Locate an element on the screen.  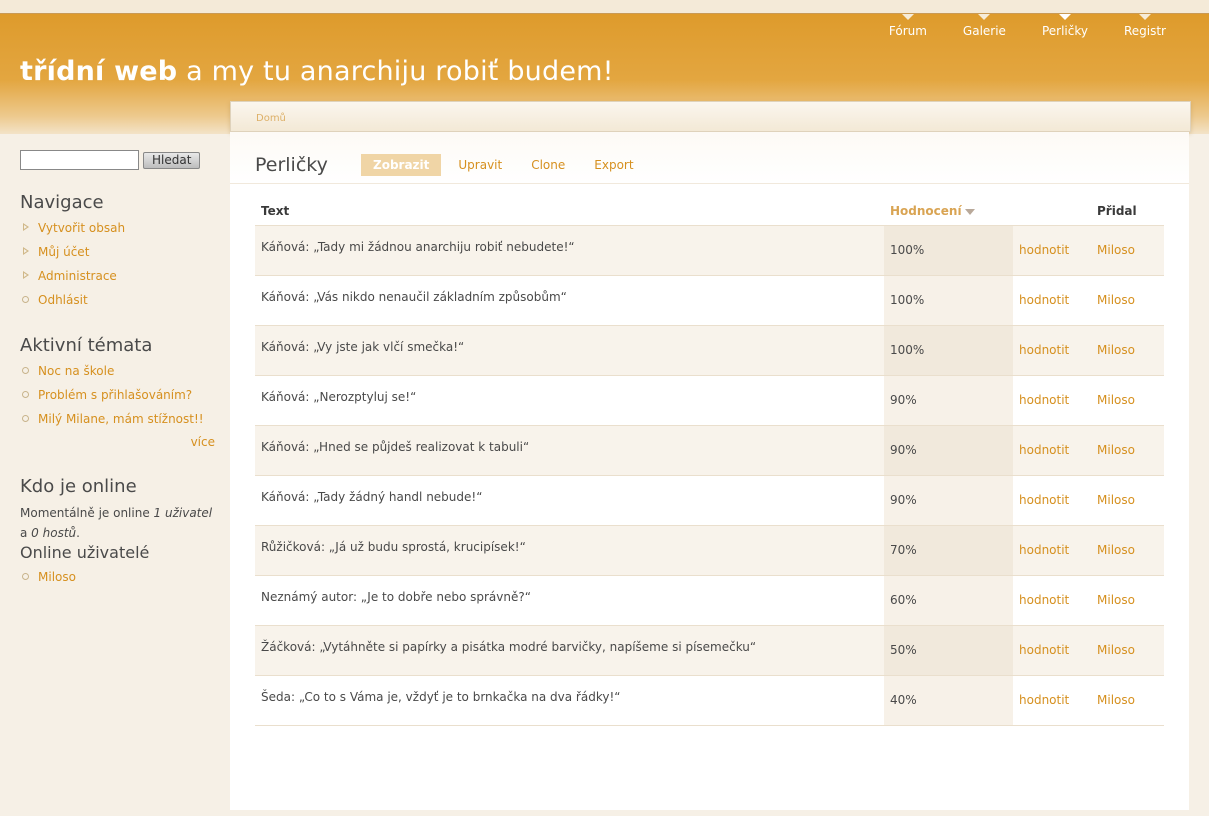
tab-clone: Clone is located at coordinates (548, 165).